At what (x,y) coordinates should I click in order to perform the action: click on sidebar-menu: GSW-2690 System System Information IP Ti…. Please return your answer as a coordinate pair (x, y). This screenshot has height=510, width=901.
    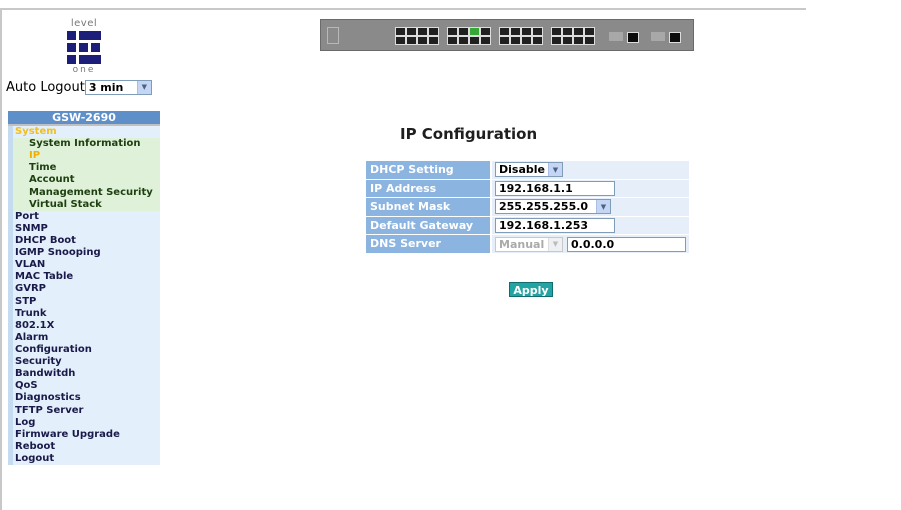
    Looking at the image, I should click on (84, 288).